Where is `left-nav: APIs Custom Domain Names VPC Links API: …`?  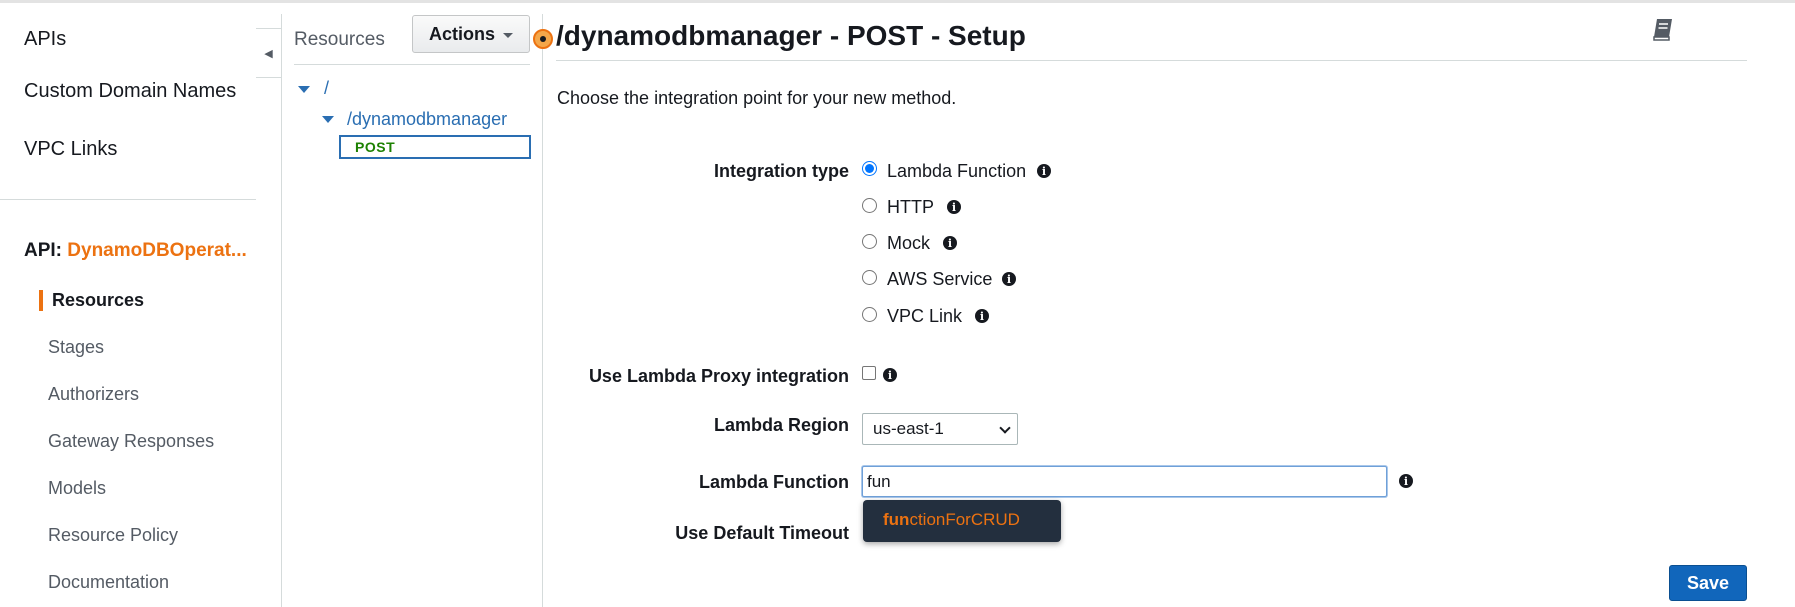
left-nav: APIs Custom Domain Names VPC Links API: … is located at coordinates (128, 303).